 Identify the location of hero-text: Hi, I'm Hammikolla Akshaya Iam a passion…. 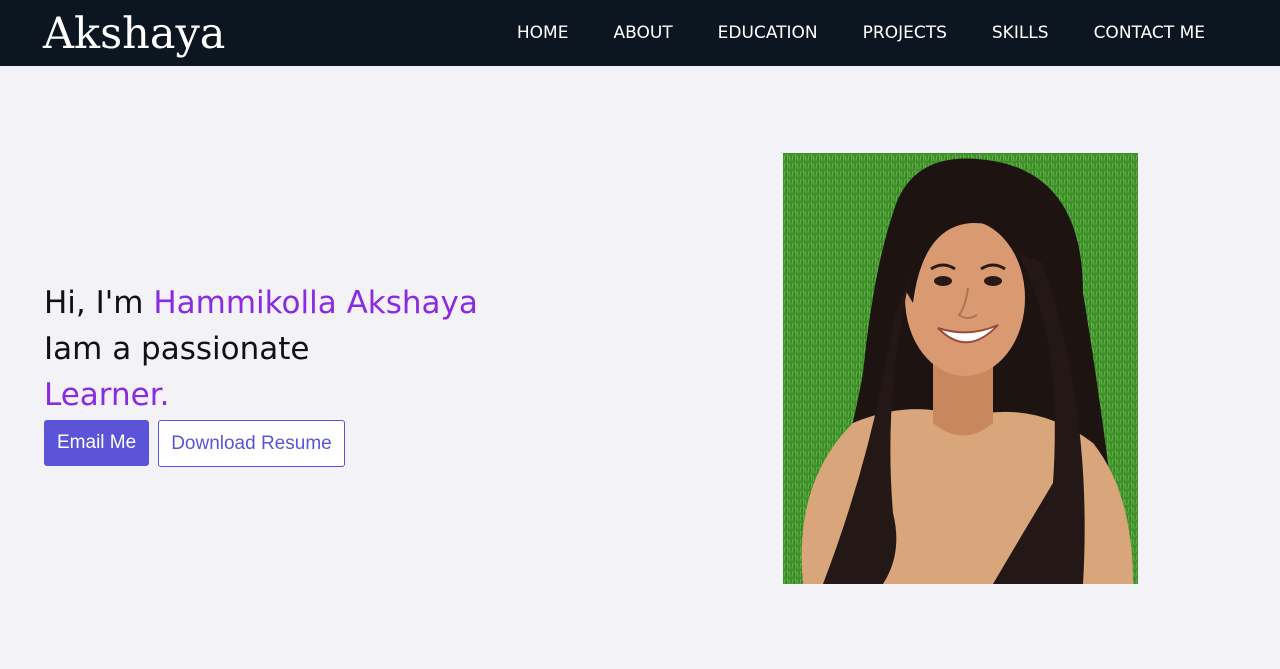
(344, 349).